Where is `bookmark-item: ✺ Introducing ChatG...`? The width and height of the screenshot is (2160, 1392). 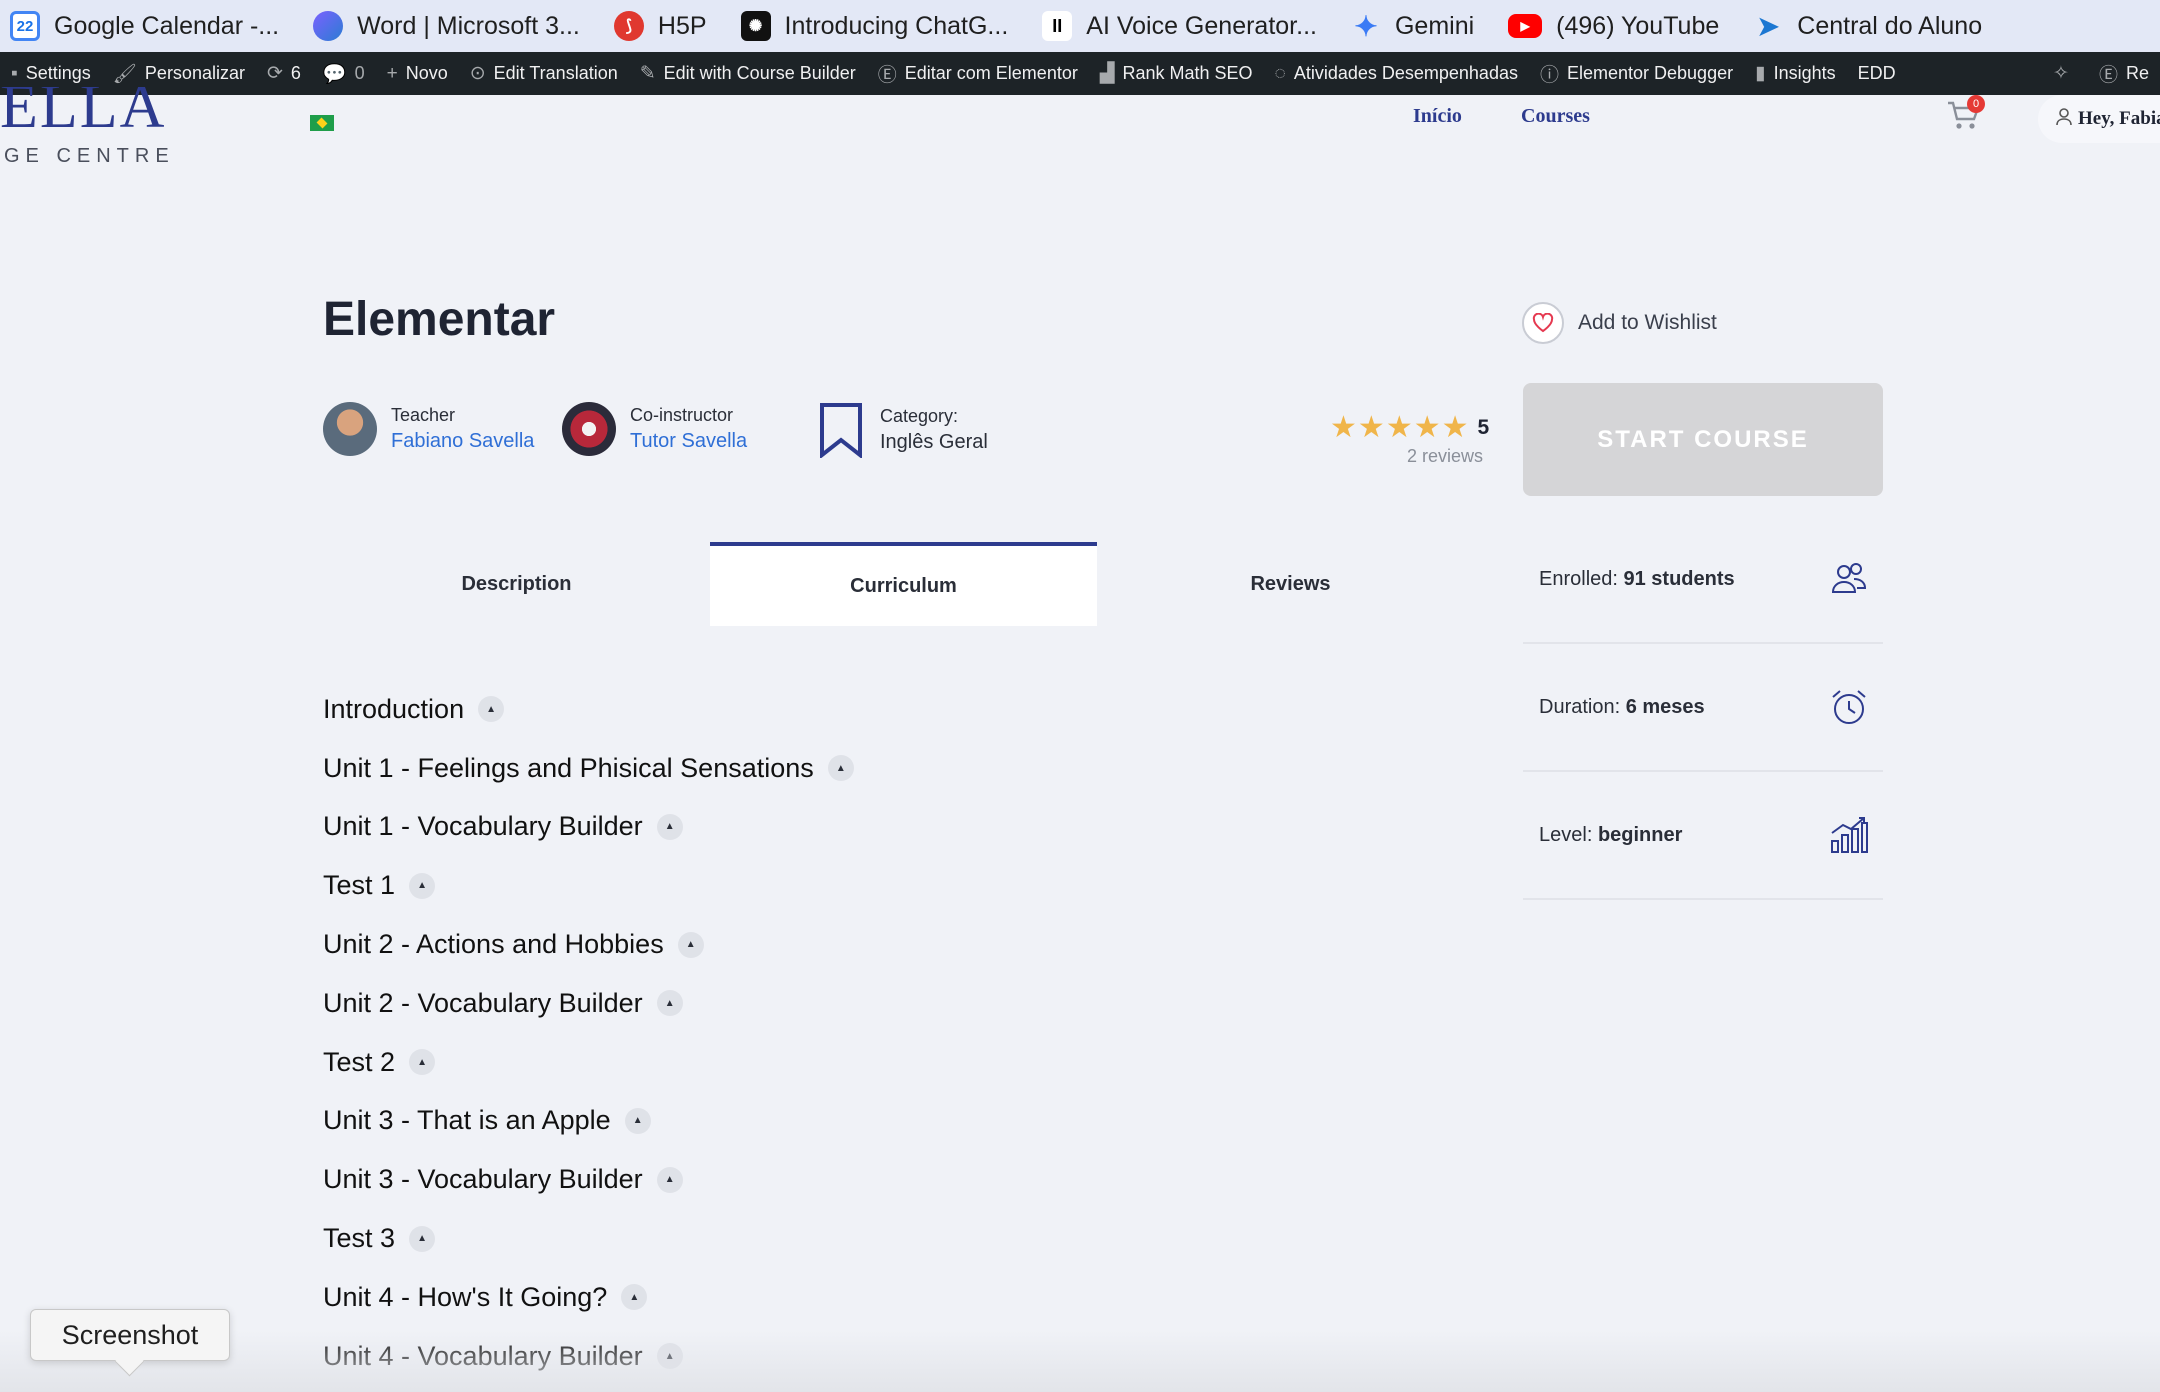
bookmark-item: ✺ Introducing ChatG... is located at coordinates (874, 26).